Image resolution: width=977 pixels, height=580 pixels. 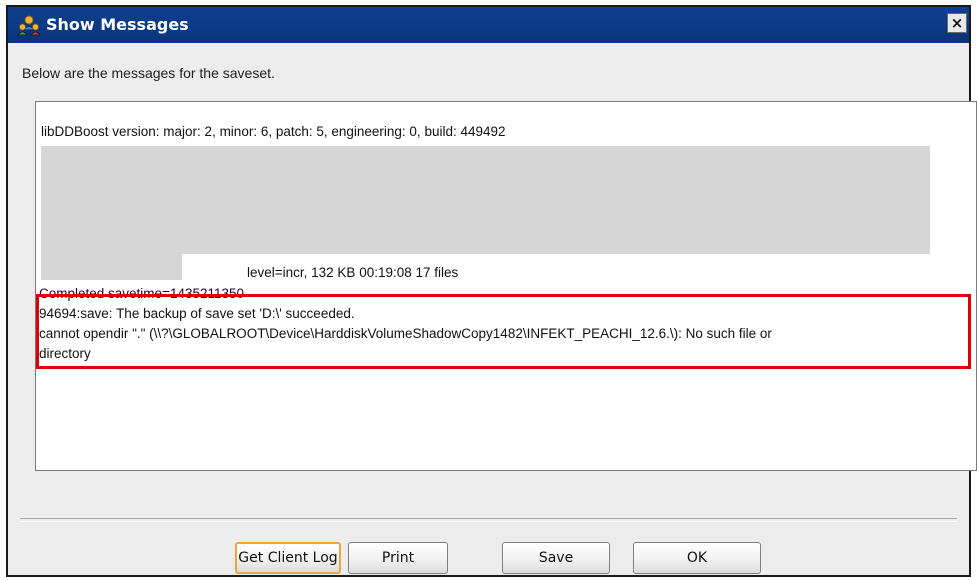 I want to click on message-line-level: level=incr, 132 KB 00:19:08 17 files, so click(x=353, y=272).